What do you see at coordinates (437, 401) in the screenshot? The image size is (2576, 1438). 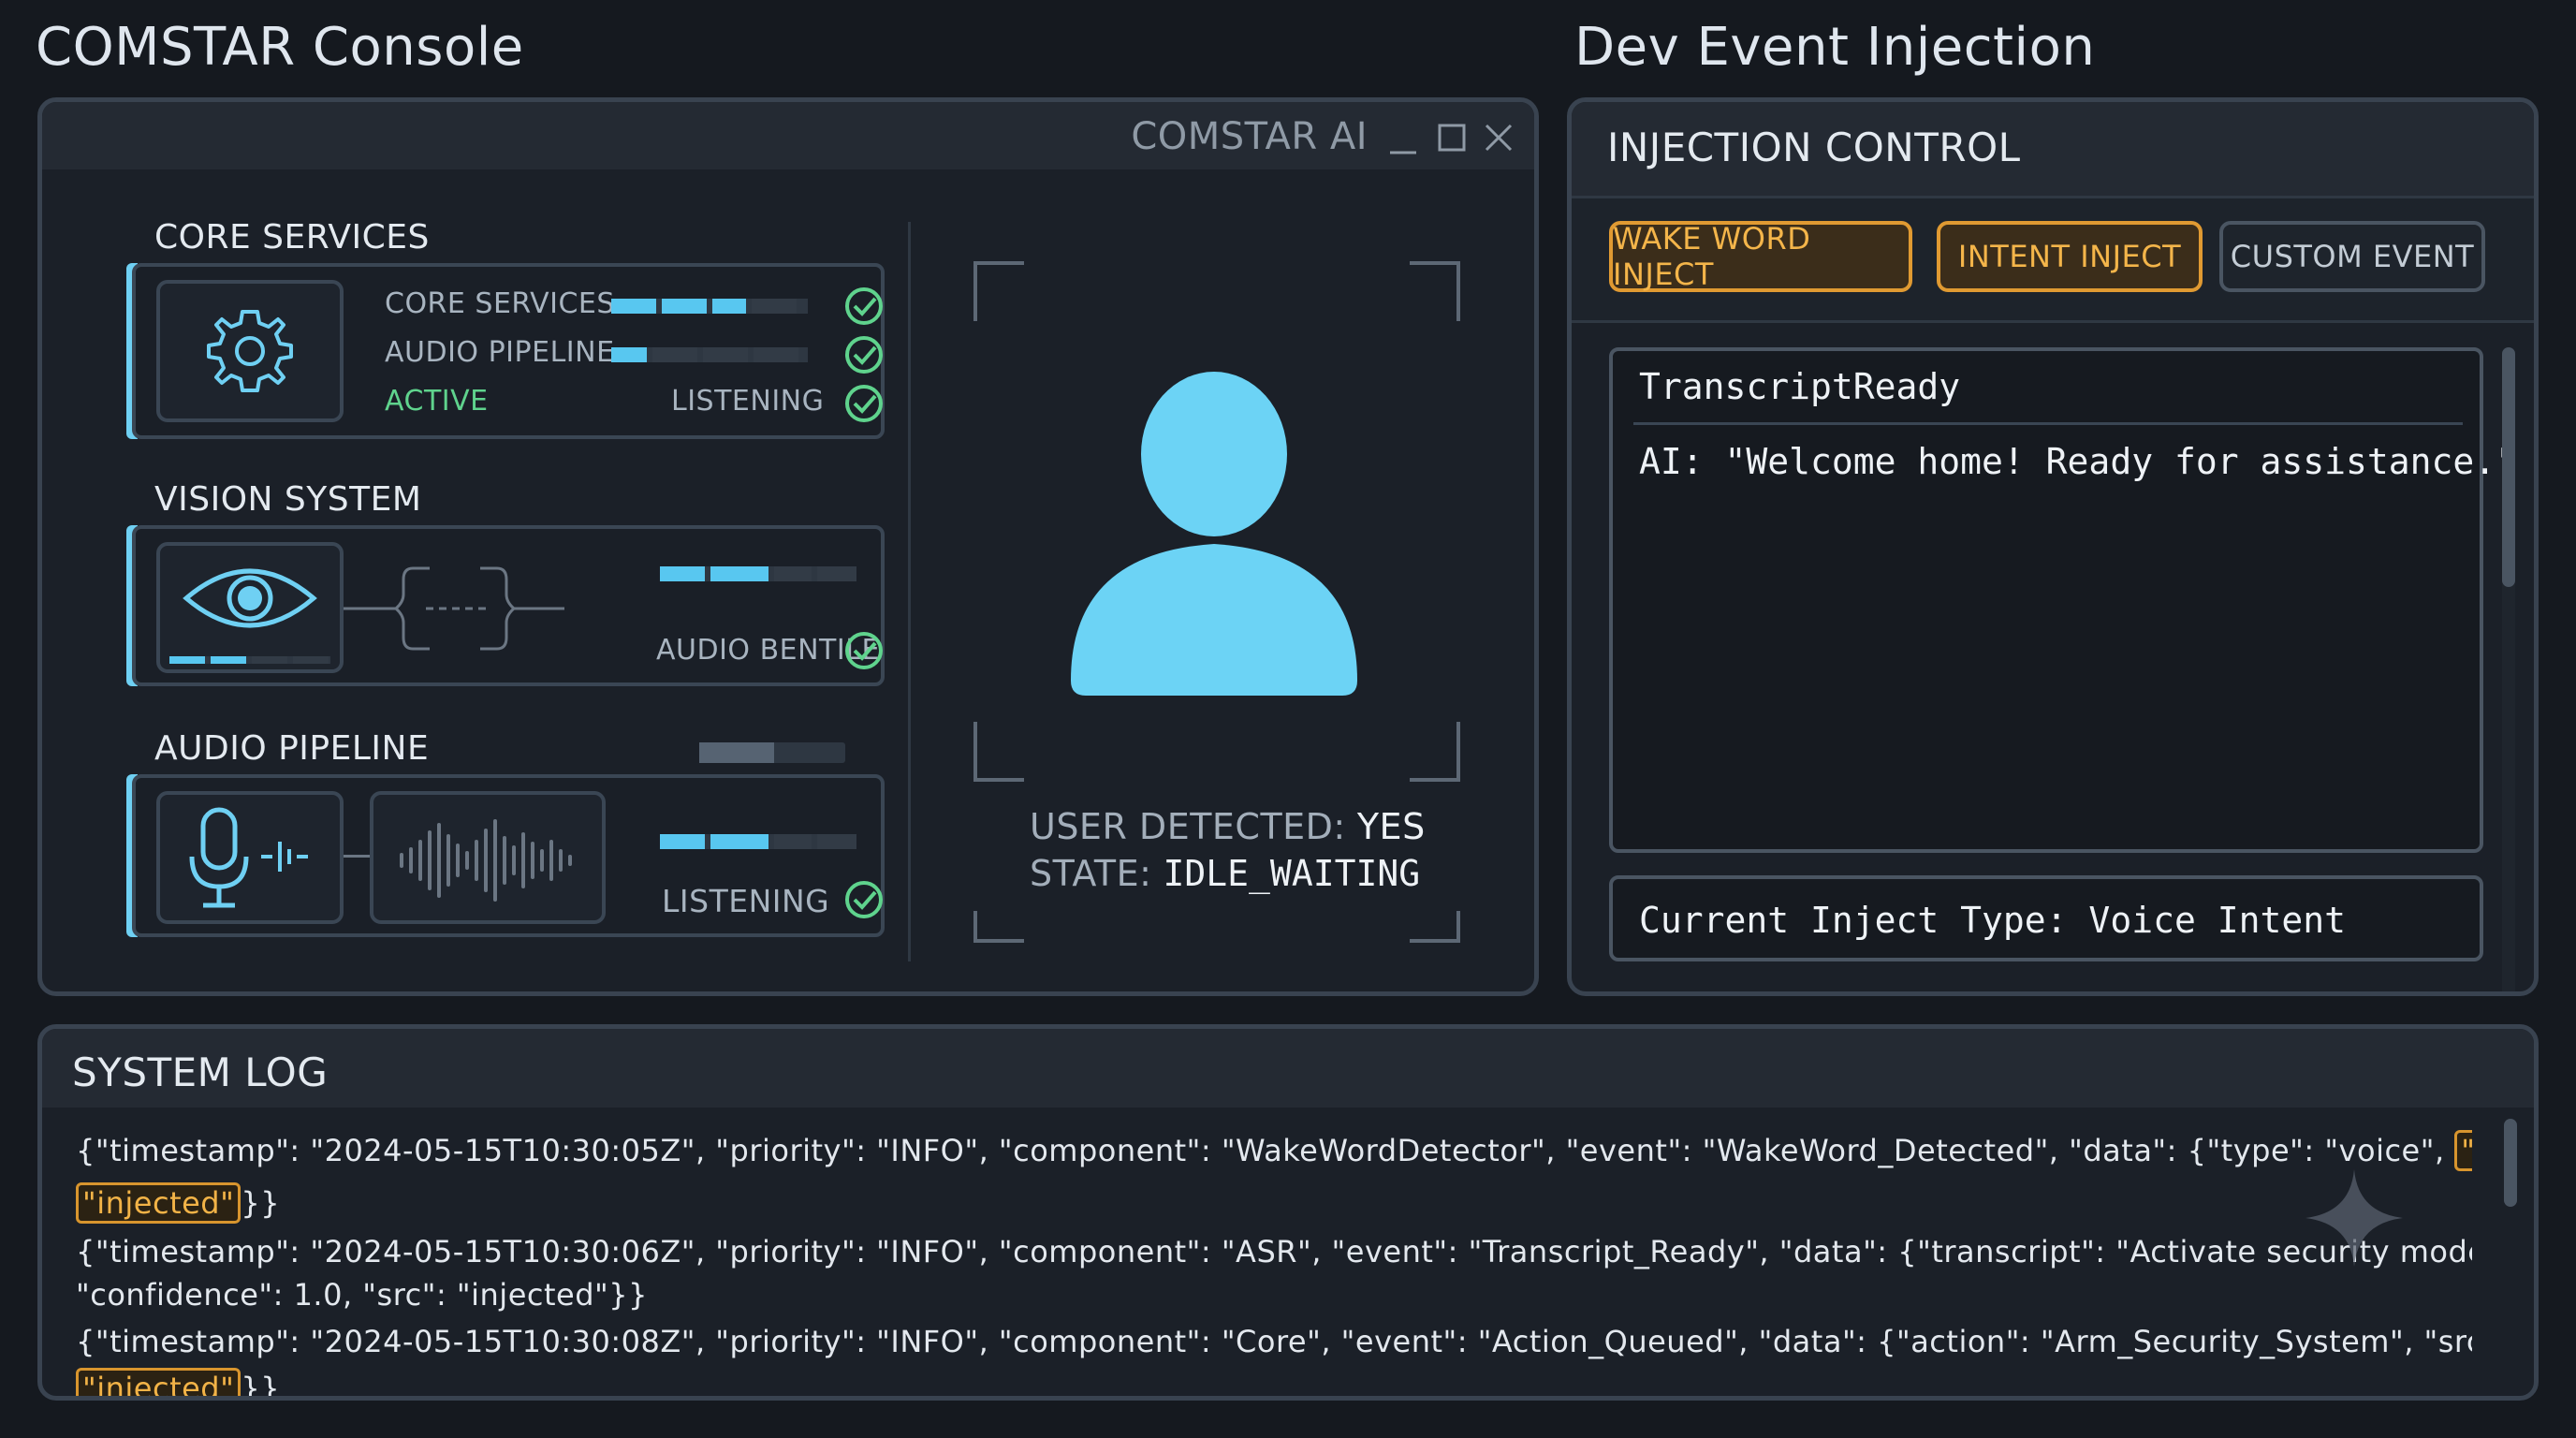 I see `status-active: ACTIVE` at bounding box center [437, 401].